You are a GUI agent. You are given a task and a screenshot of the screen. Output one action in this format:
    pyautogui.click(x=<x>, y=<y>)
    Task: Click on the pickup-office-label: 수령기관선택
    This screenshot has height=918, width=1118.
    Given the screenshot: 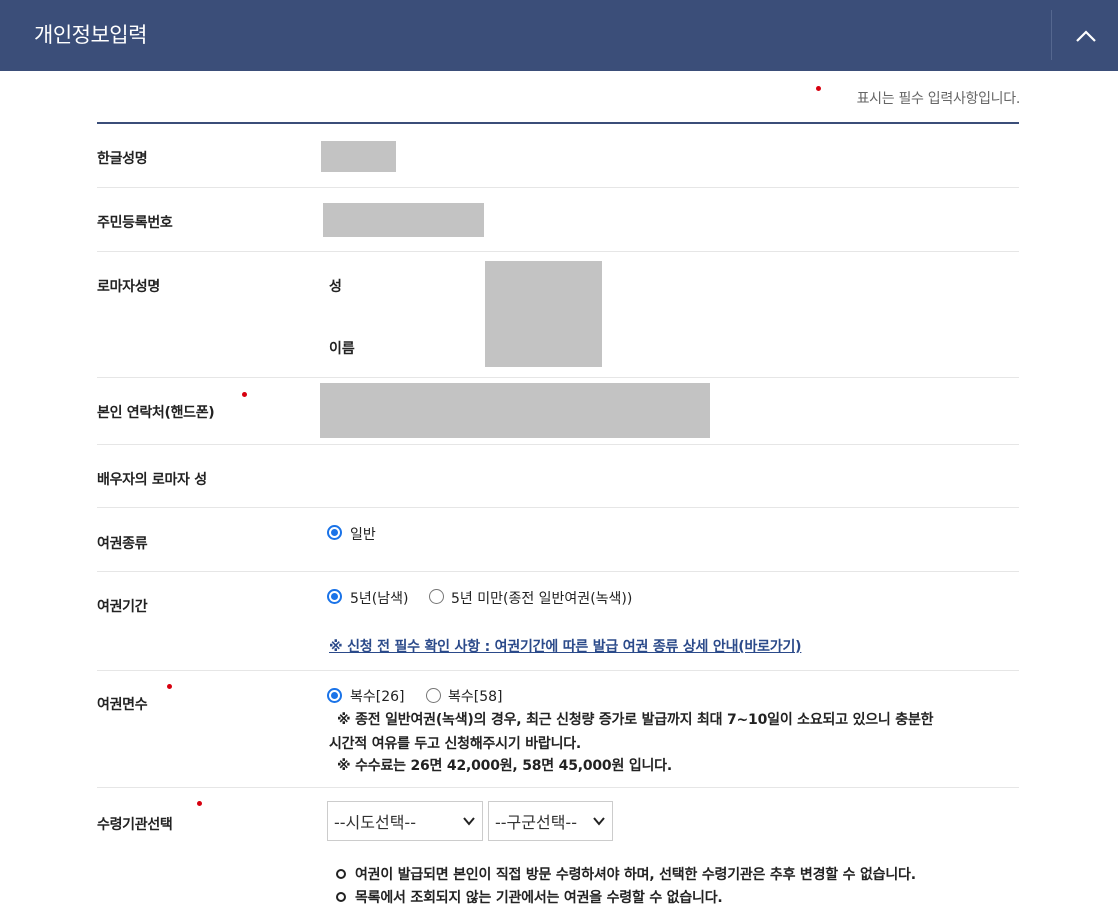 What is the action you would take?
    pyautogui.click(x=135, y=825)
    